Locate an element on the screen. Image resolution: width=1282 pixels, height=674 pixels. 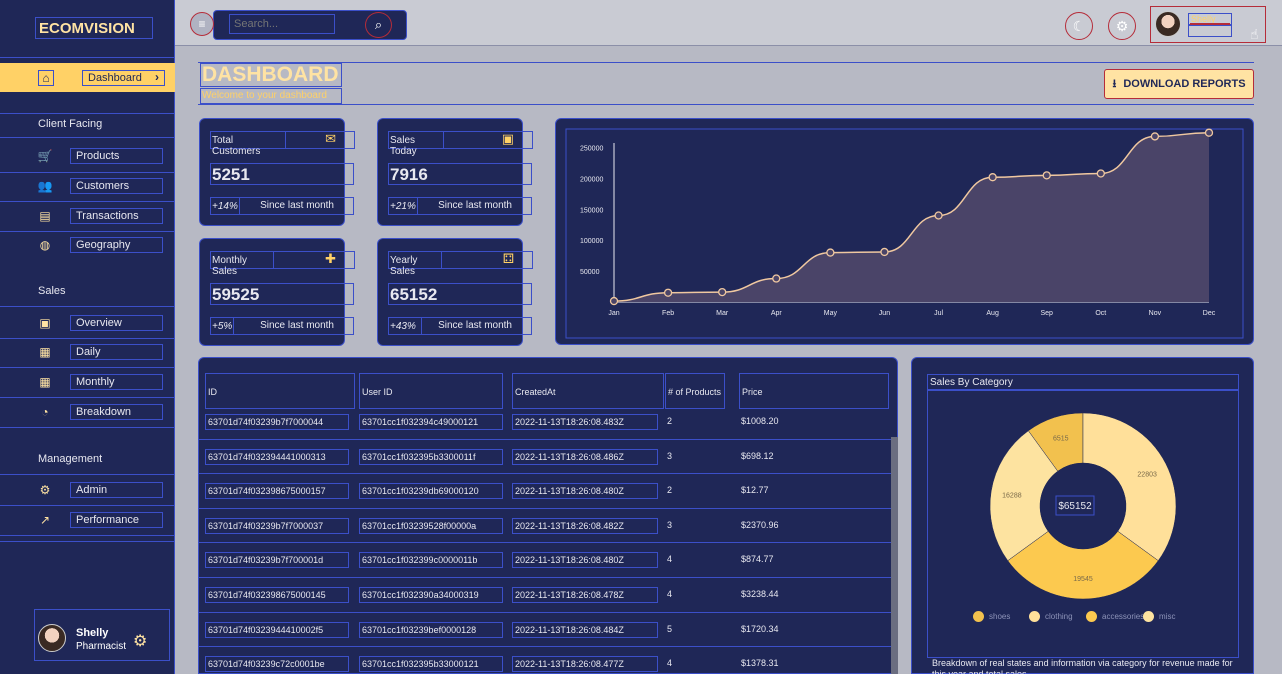
x-tick-label: Mar is located at coordinates (722, 313).